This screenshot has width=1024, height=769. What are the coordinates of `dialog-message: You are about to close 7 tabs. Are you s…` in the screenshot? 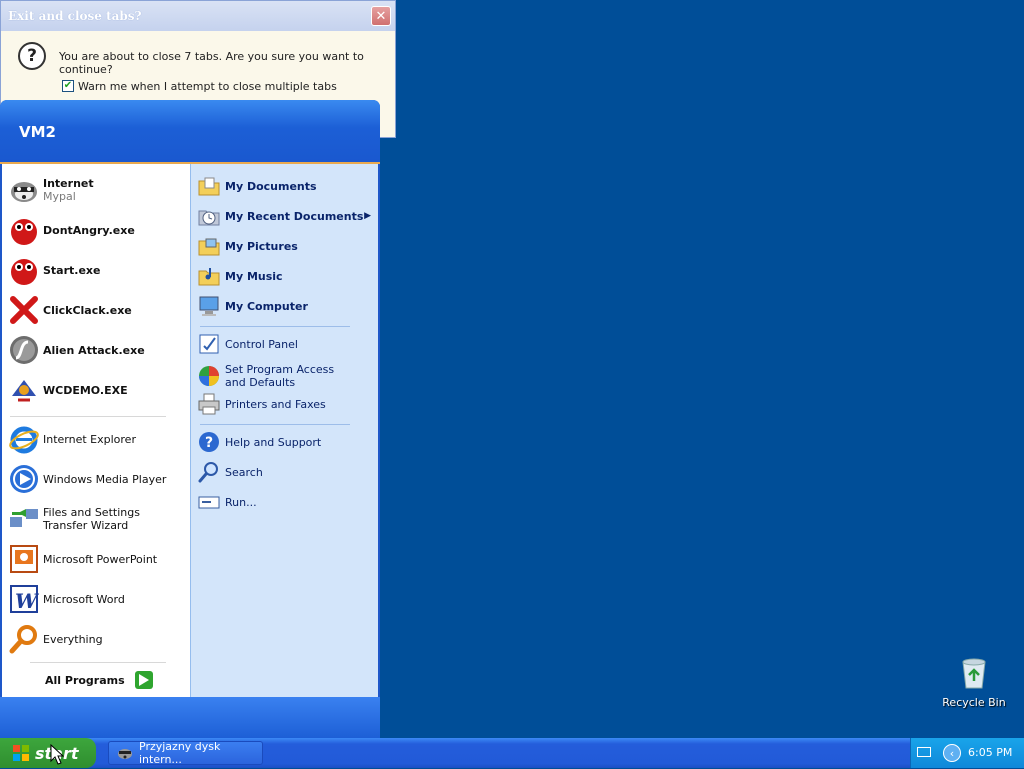 It's located at (211, 63).